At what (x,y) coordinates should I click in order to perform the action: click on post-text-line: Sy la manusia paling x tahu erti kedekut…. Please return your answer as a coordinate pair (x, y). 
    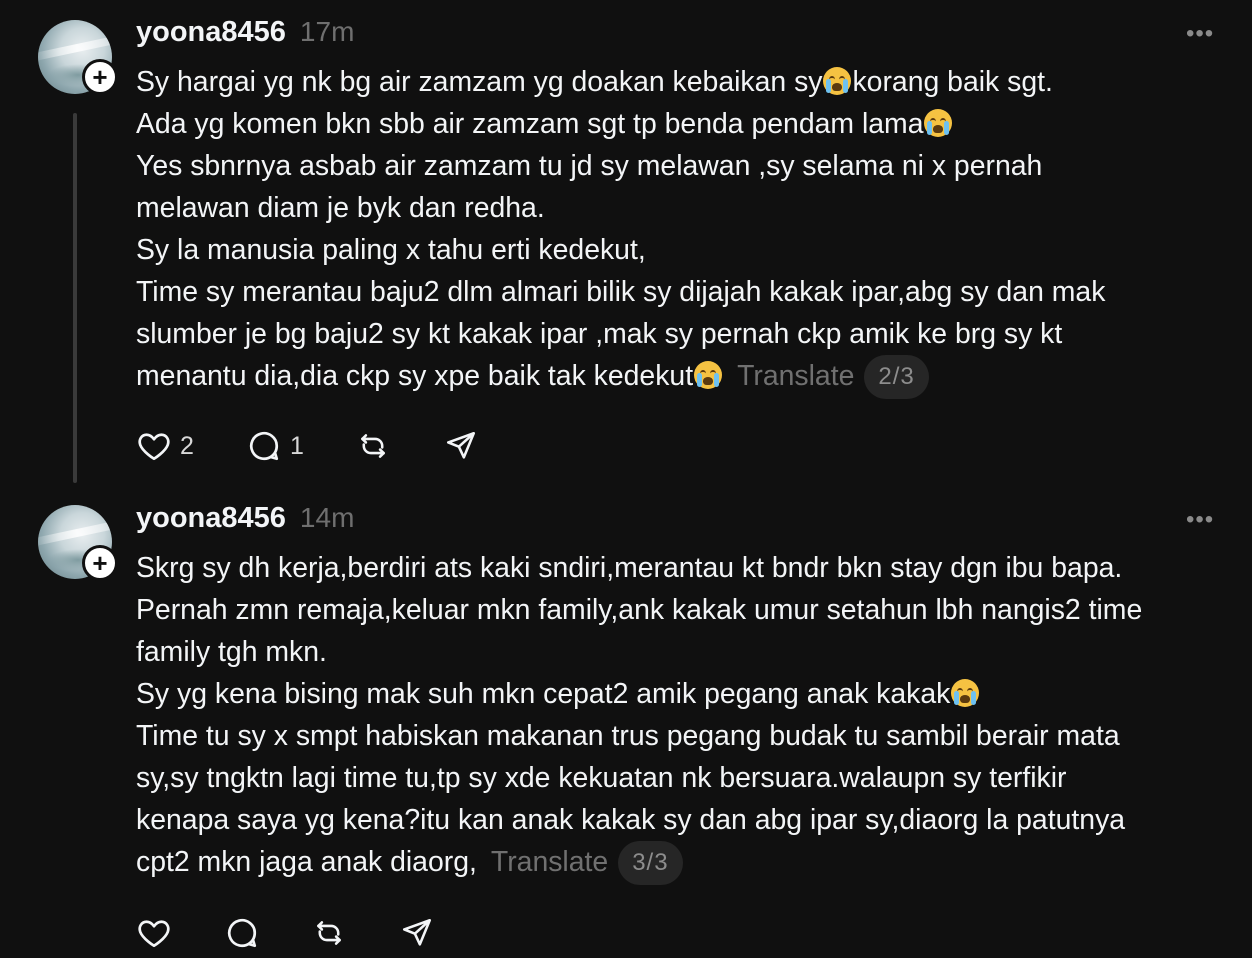
    Looking at the image, I should click on (686, 250).